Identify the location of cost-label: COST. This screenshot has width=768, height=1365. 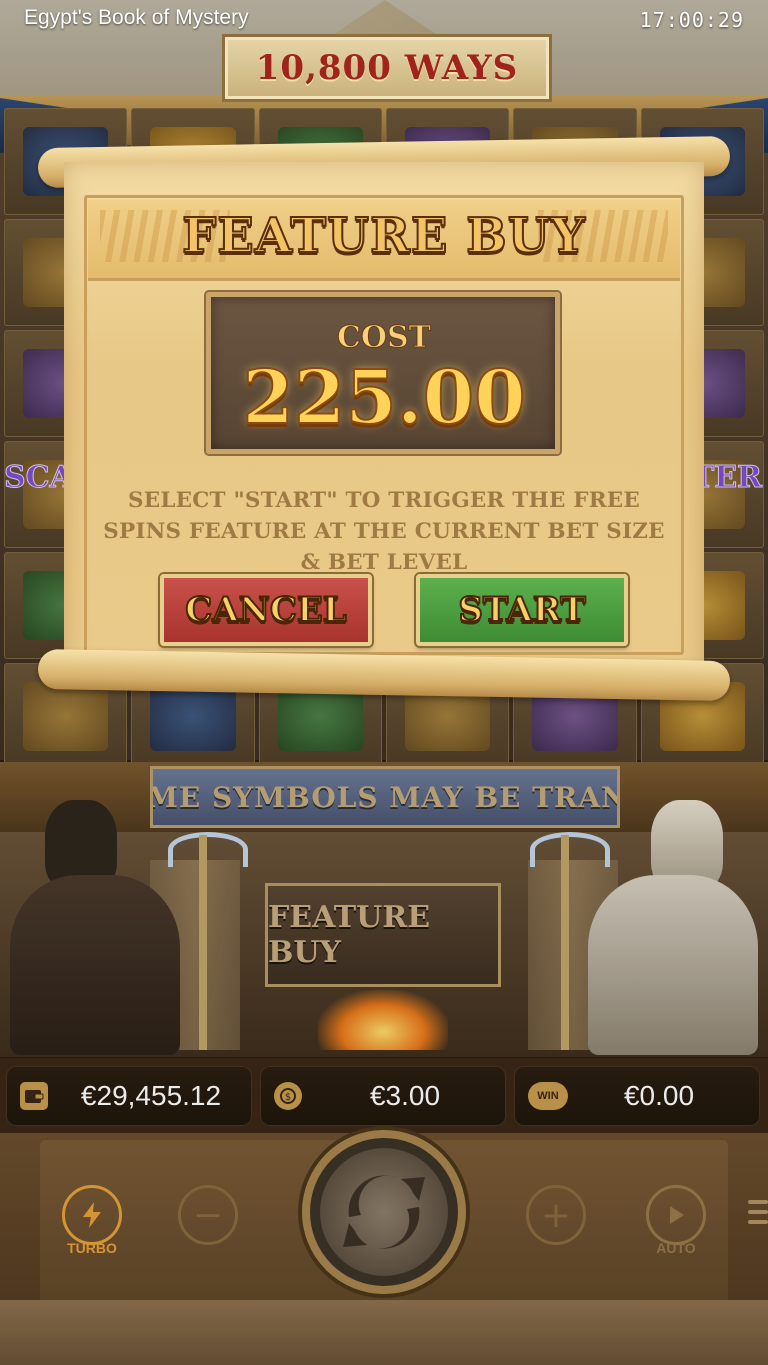
(384, 338).